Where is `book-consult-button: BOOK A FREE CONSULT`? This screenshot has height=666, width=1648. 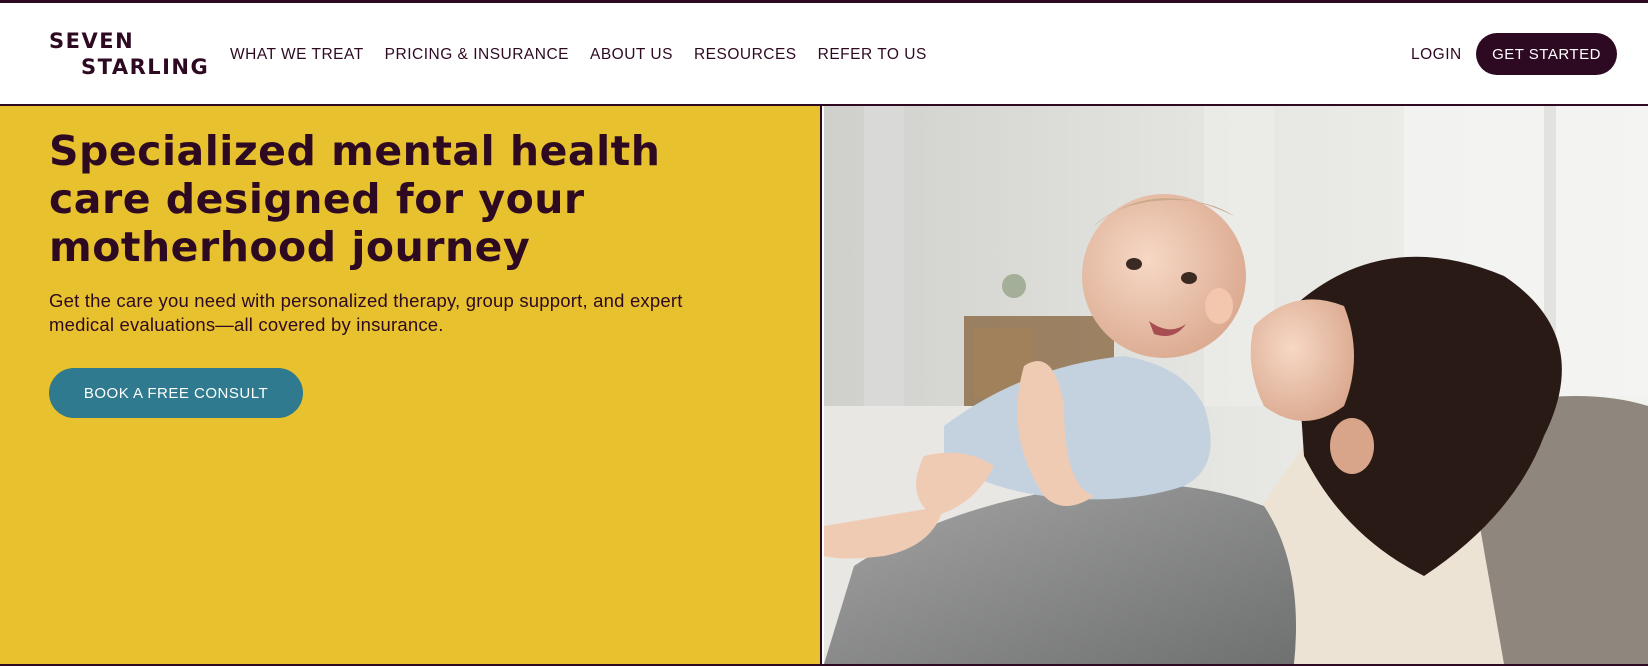
book-consult-button: BOOK A FREE CONSULT is located at coordinates (176, 393).